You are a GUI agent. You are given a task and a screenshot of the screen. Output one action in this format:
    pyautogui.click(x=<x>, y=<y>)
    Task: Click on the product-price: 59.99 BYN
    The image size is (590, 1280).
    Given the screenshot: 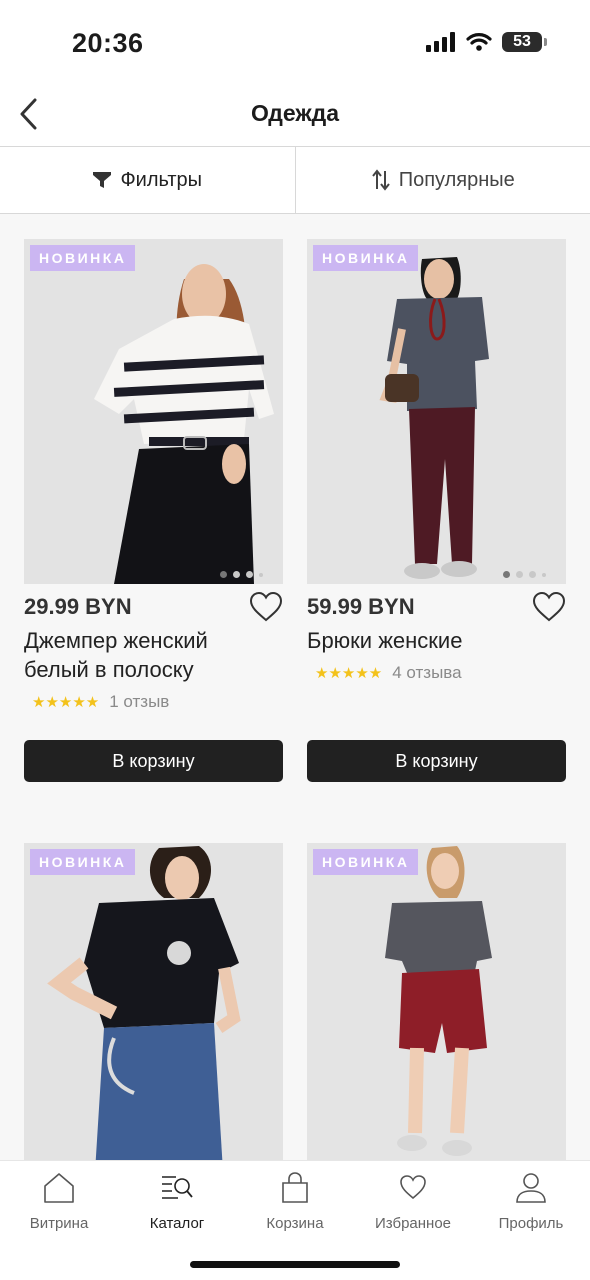 What is the action you would take?
    pyautogui.click(x=361, y=606)
    